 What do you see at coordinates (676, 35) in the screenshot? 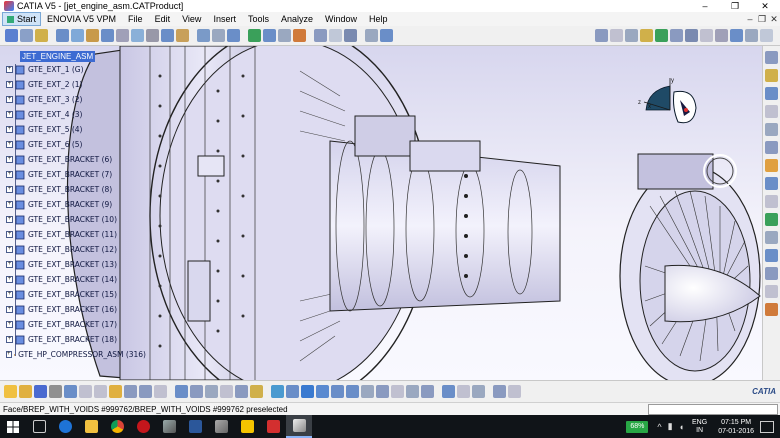
I see `fly-icon` at bounding box center [676, 35].